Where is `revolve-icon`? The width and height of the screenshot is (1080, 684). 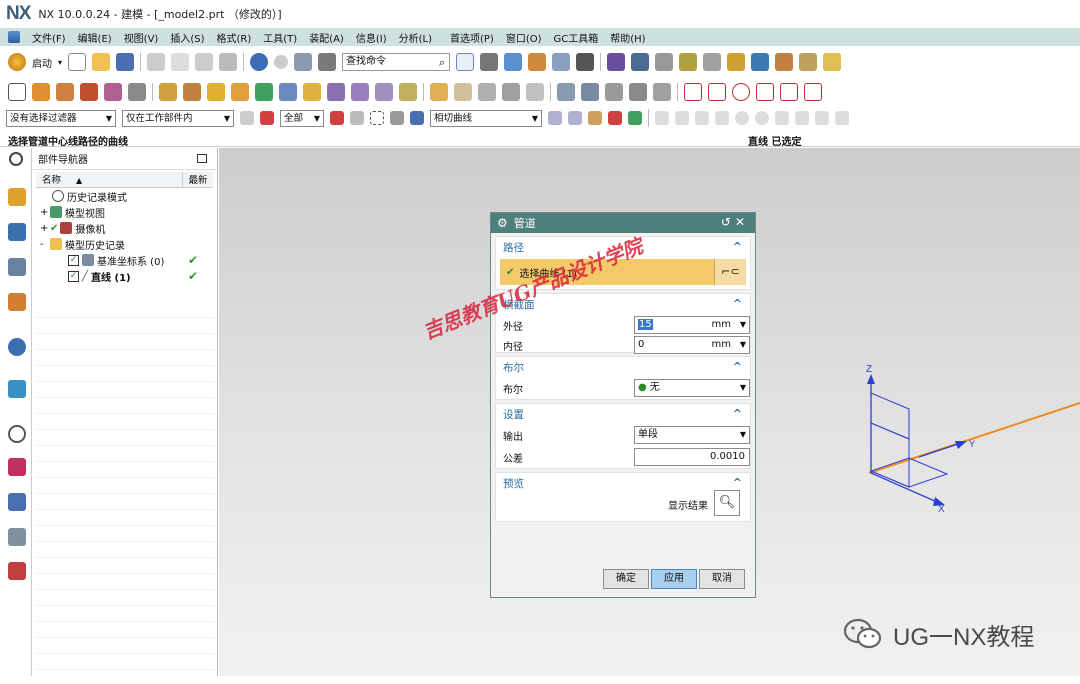 revolve-icon is located at coordinates (65, 92).